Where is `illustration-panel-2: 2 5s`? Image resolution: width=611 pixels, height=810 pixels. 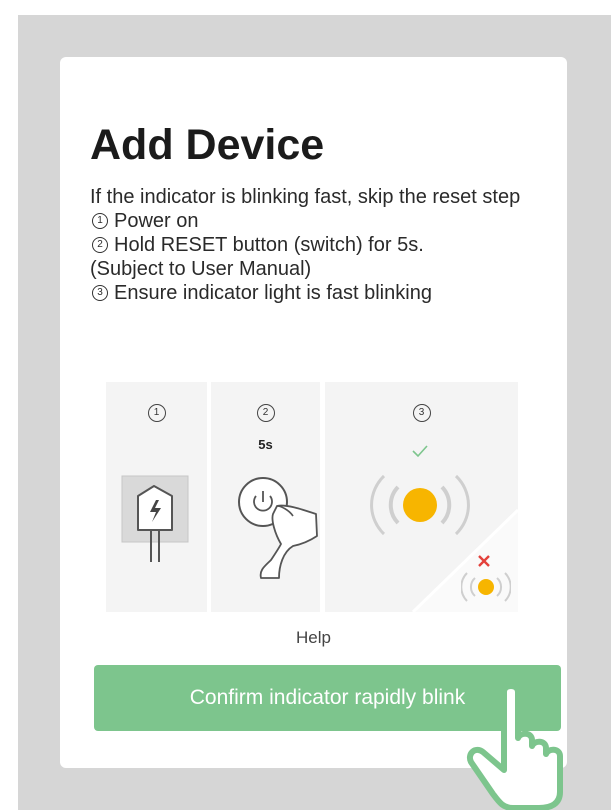 illustration-panel-2: 2 5s is located at coordinates (265, 497).